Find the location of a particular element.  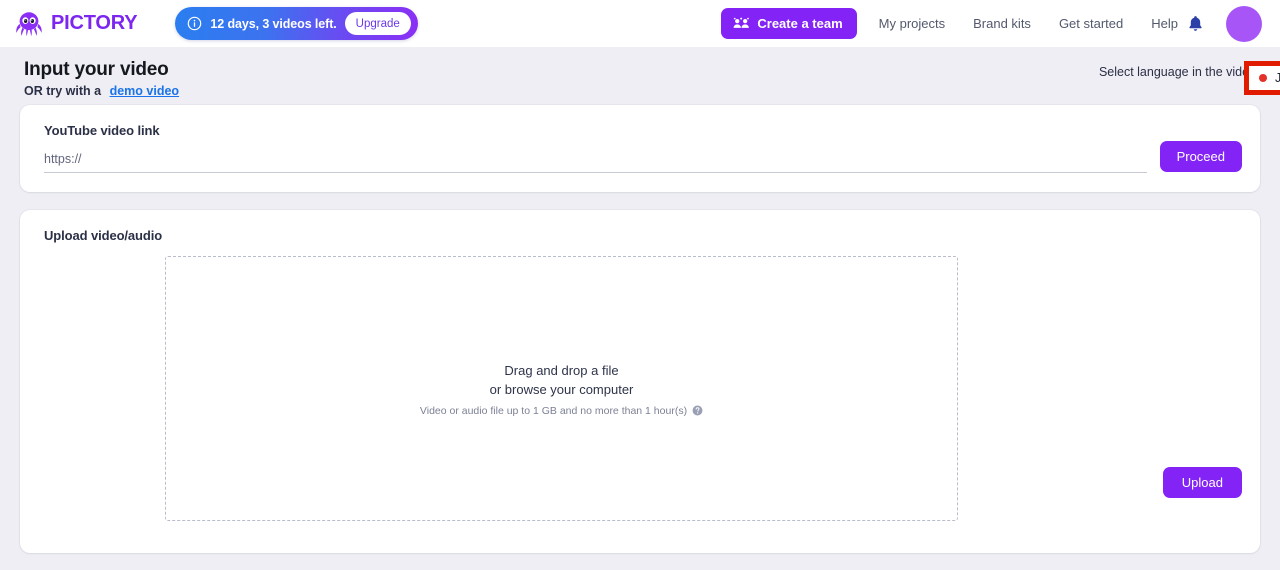

page-title: Input your video is located at coordinates (96, 69).